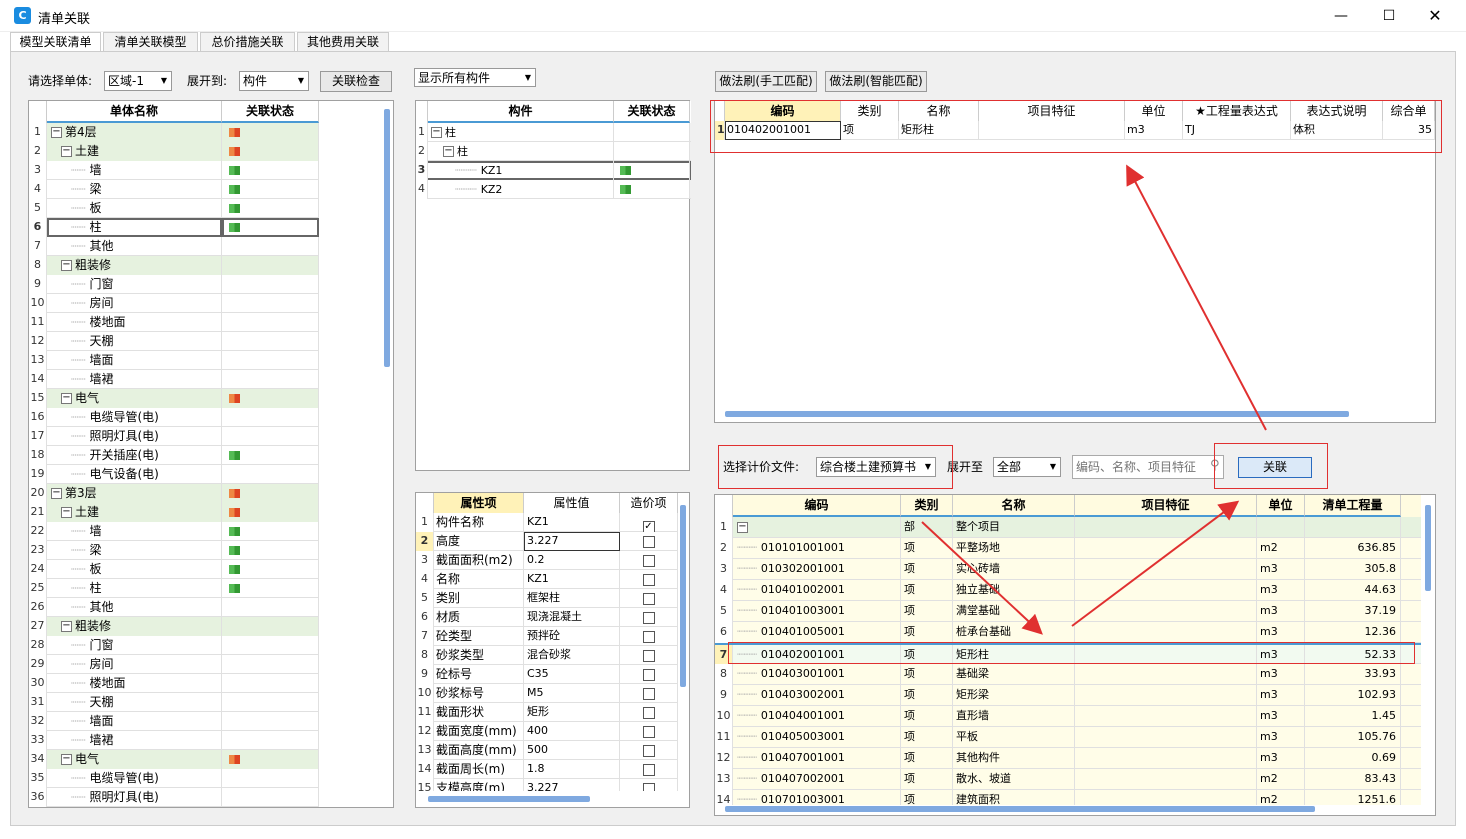  I want to click on method-hscrollbar, so click(1037, 414).